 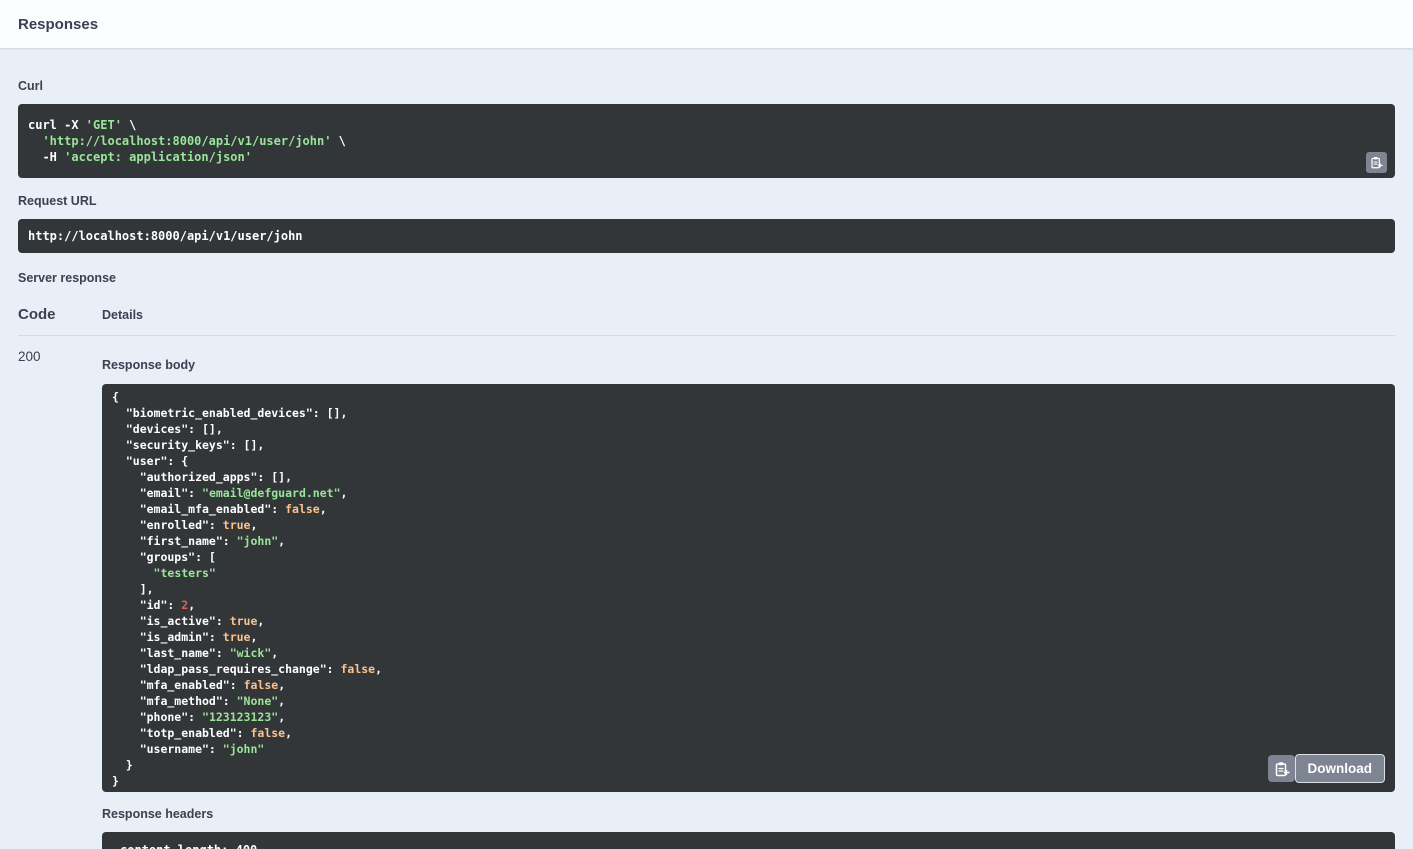 What do you see at coordinates (706, 321) in the screenshot?
I see `response-table-header: Code Details` at bounding box center [706, 321].